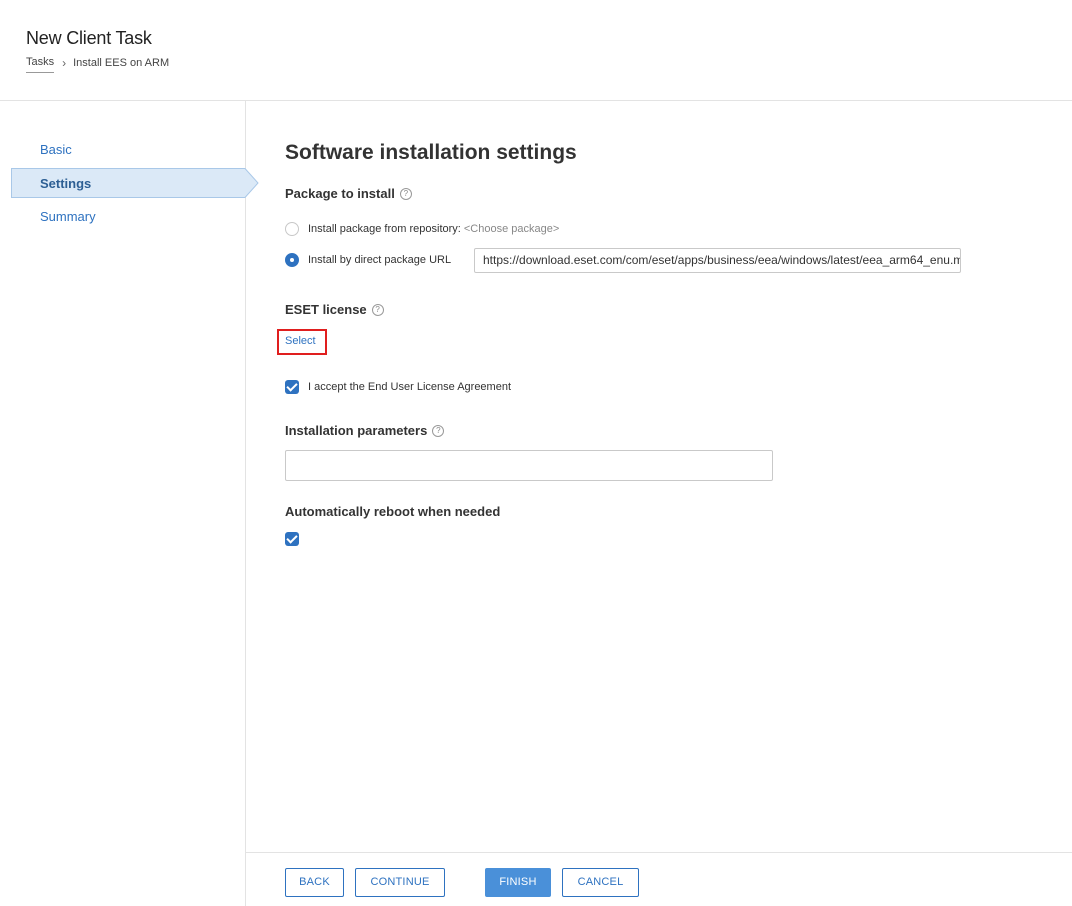 This screenshot has height=906, width=1072. What do you see at coordinates (56, 149) in the screenshot?
I see `sidebar-item-basic: Basic` at bounding box center [56, 149].